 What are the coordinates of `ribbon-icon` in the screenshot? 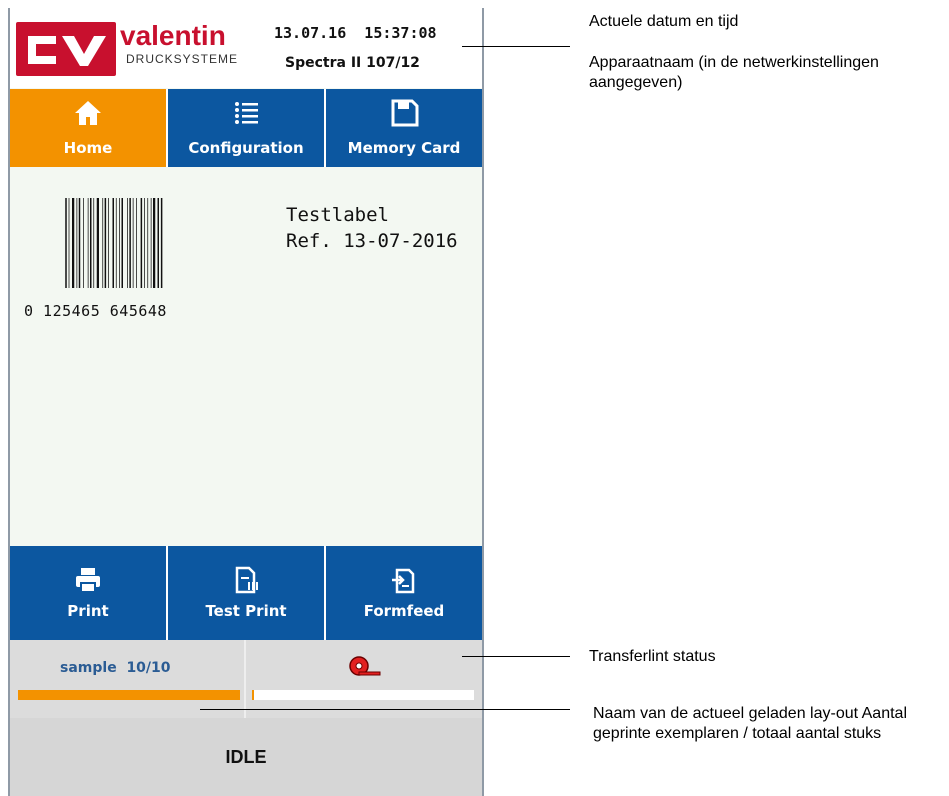 It's located at (365, 668).